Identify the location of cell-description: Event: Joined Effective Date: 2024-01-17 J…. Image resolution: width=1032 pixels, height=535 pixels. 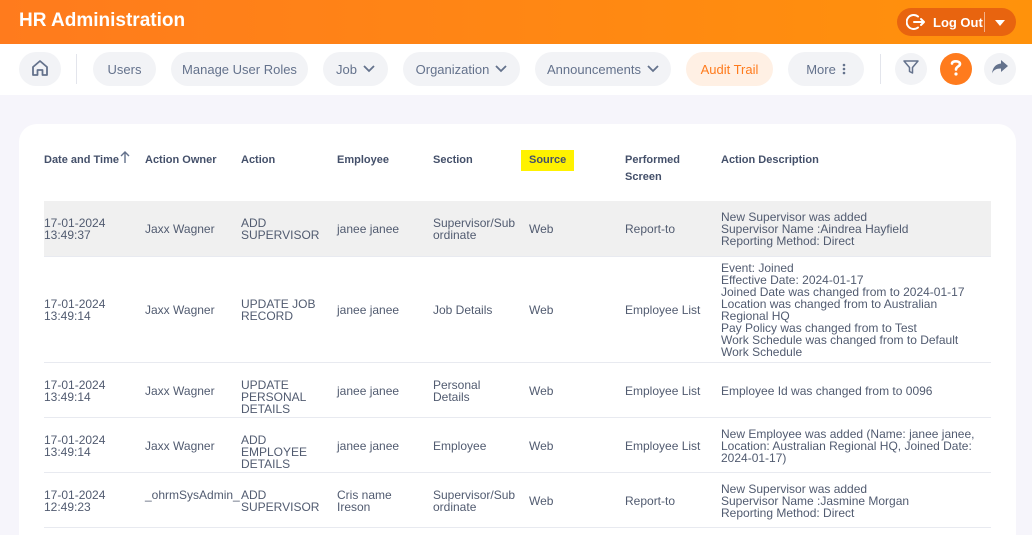
(853, 310).